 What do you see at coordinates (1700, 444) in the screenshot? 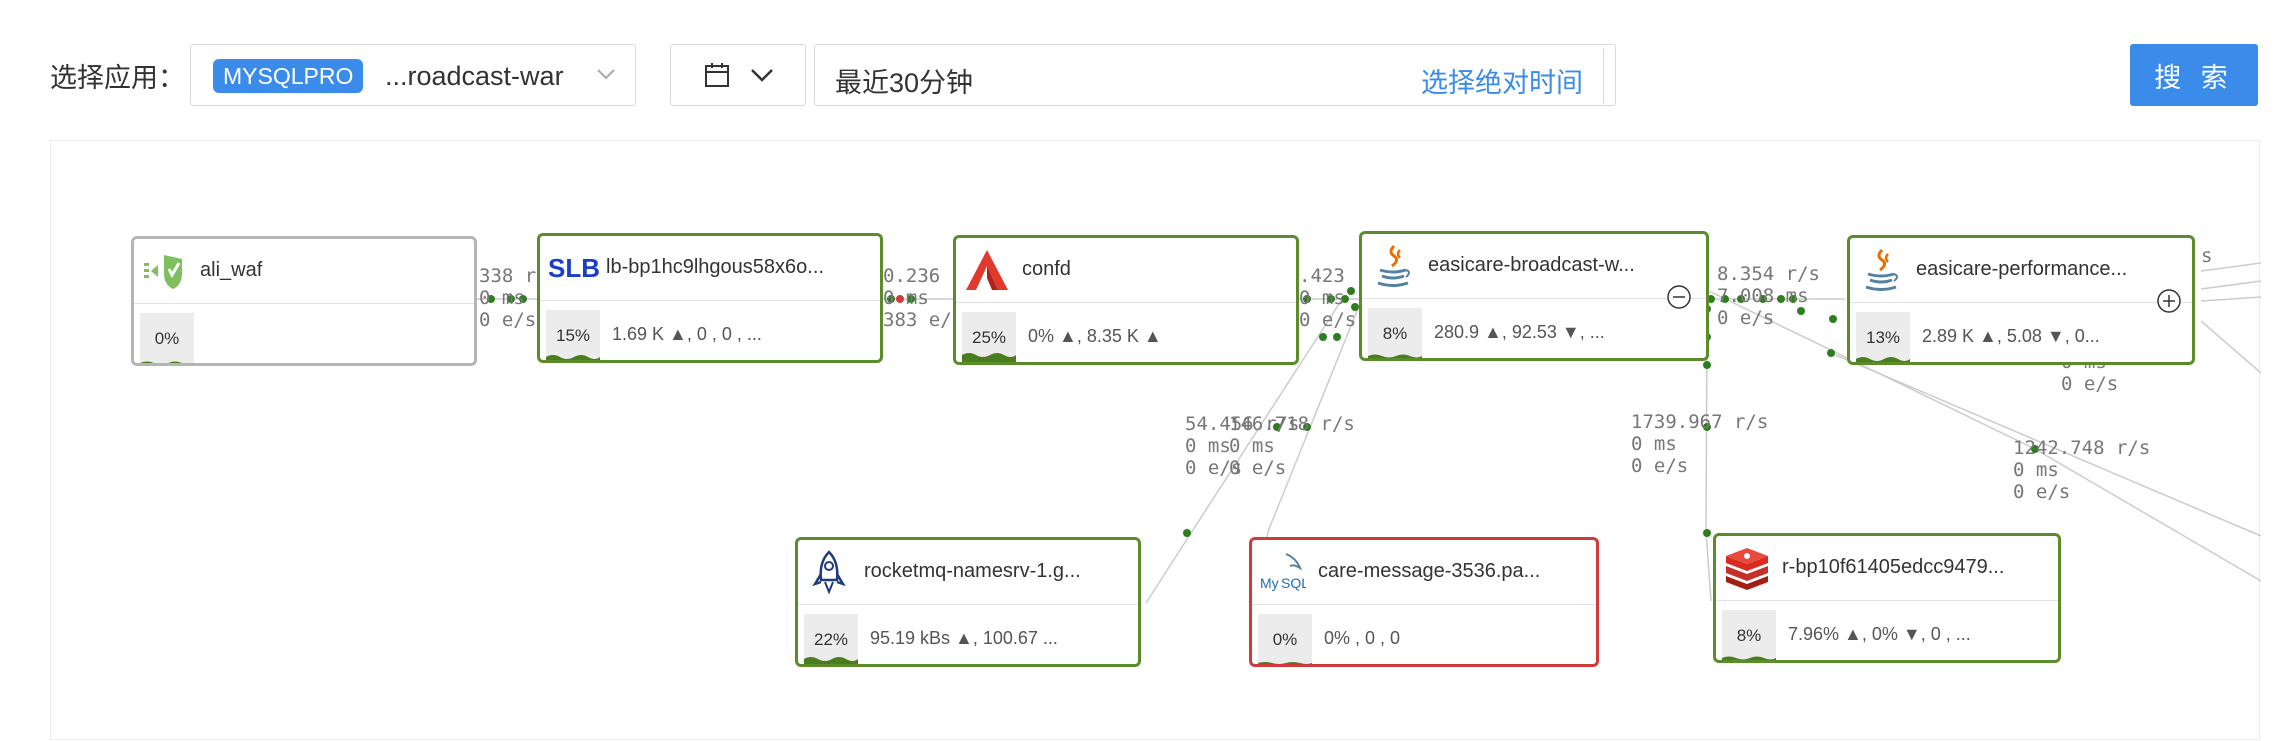
I see `edge-label-broadcast-redis: 1739.967 r/s 0 ms 0 e/s` at bounding box center [1700, 444].